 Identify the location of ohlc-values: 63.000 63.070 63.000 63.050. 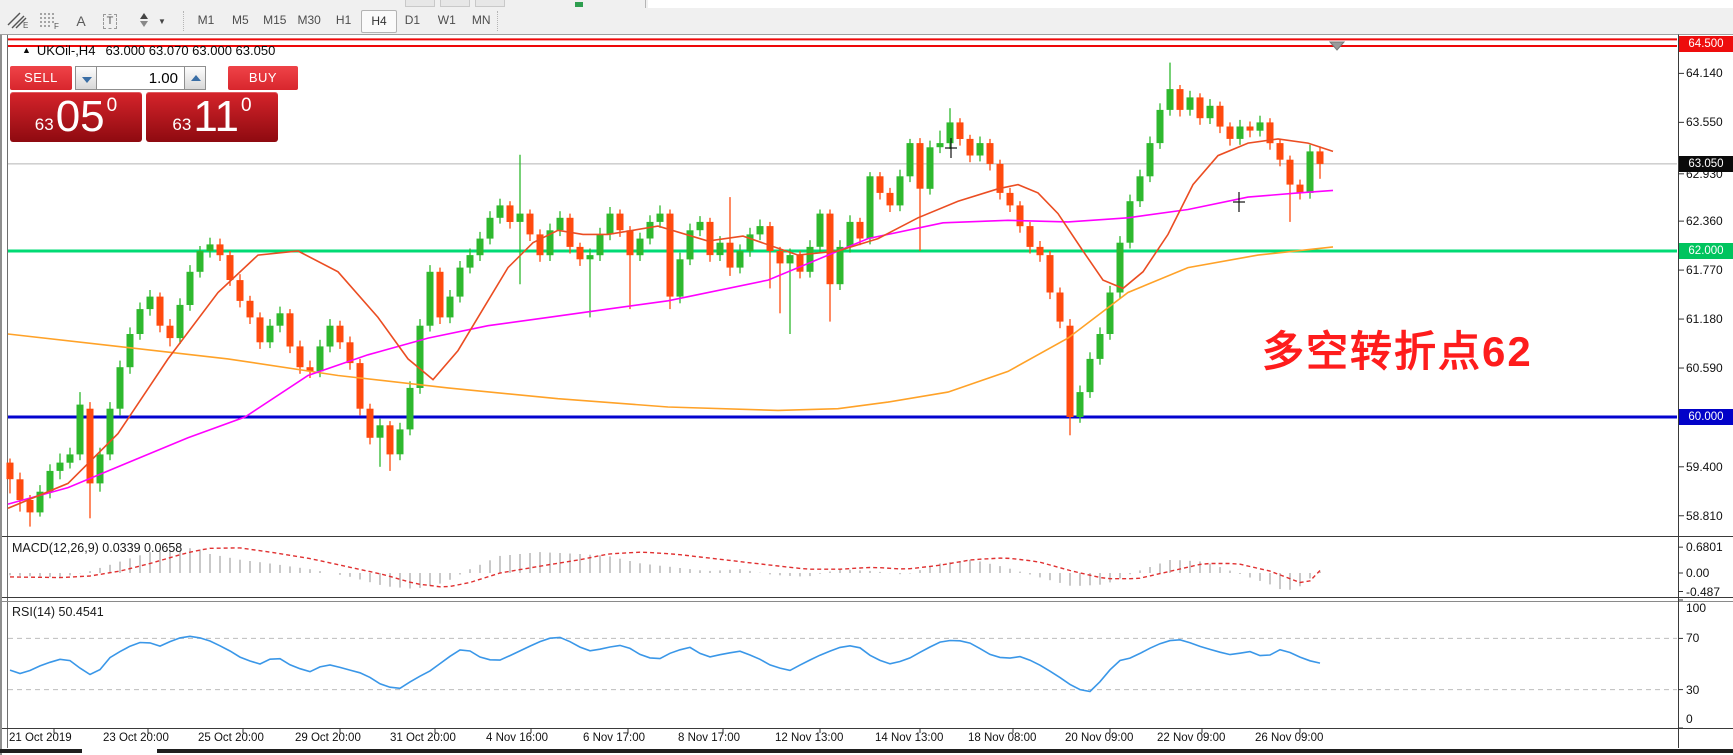
(190, 50).